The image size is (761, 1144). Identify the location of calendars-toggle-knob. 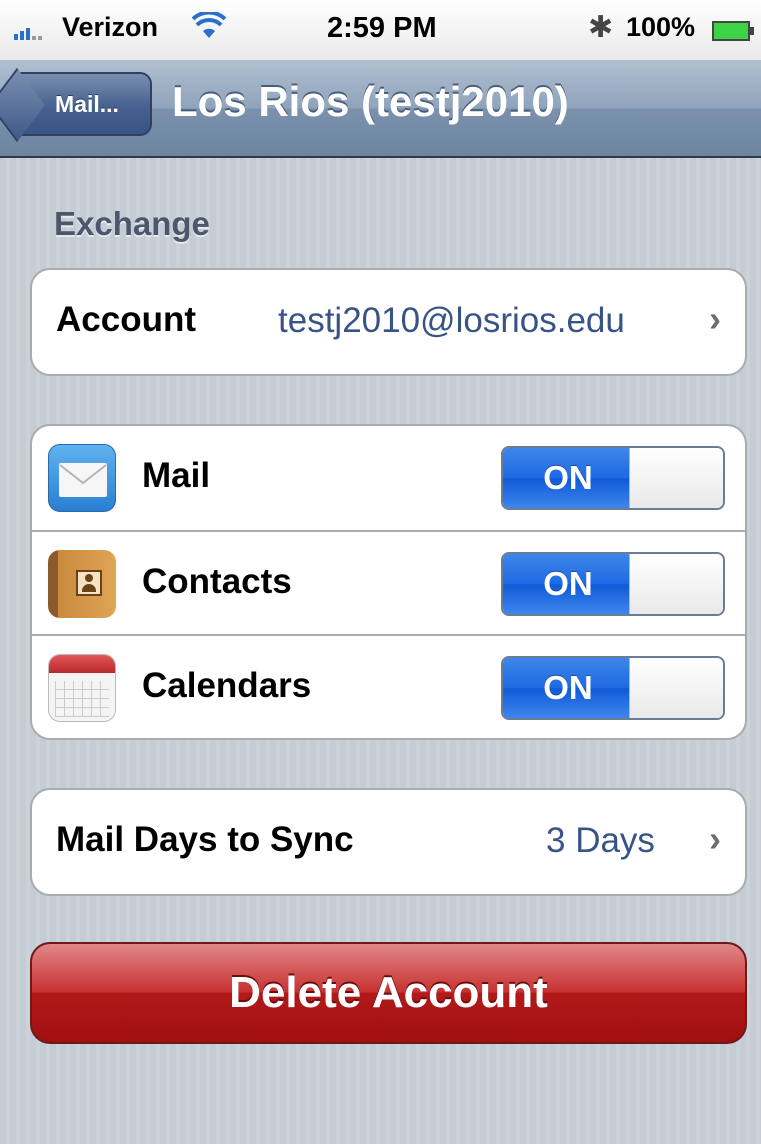
(676, 688).